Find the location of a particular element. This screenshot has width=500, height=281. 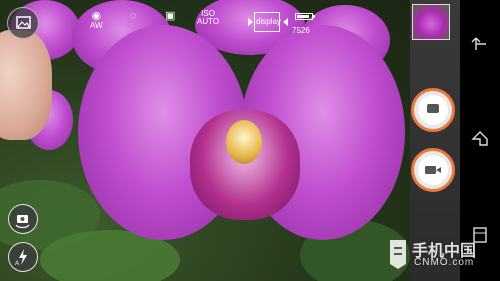

home-button is located at coordinates (480, 141).